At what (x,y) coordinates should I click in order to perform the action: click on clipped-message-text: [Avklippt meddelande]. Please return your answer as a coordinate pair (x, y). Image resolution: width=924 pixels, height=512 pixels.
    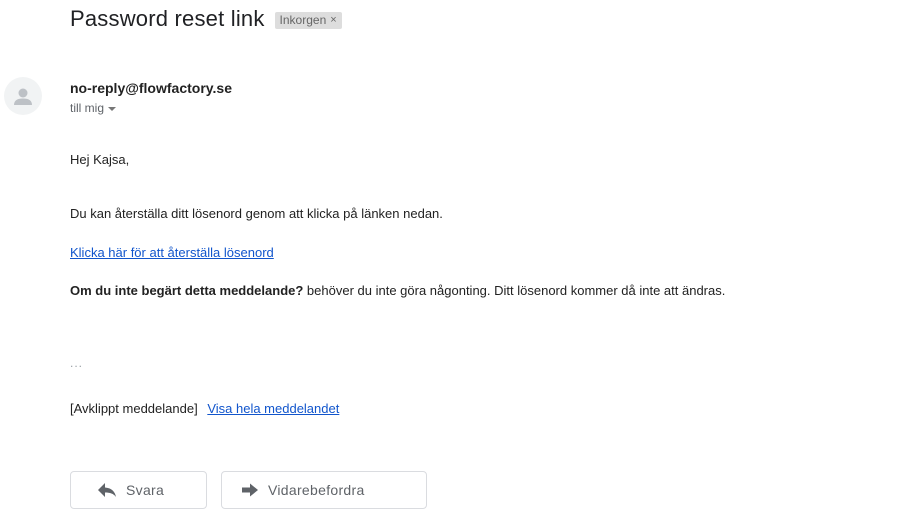
    Looking at the image, I should click on (134, 408).